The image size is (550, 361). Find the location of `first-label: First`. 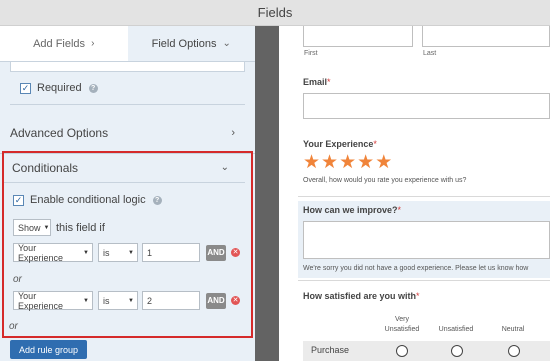

first-label: First is located at coordinates (311, 53).